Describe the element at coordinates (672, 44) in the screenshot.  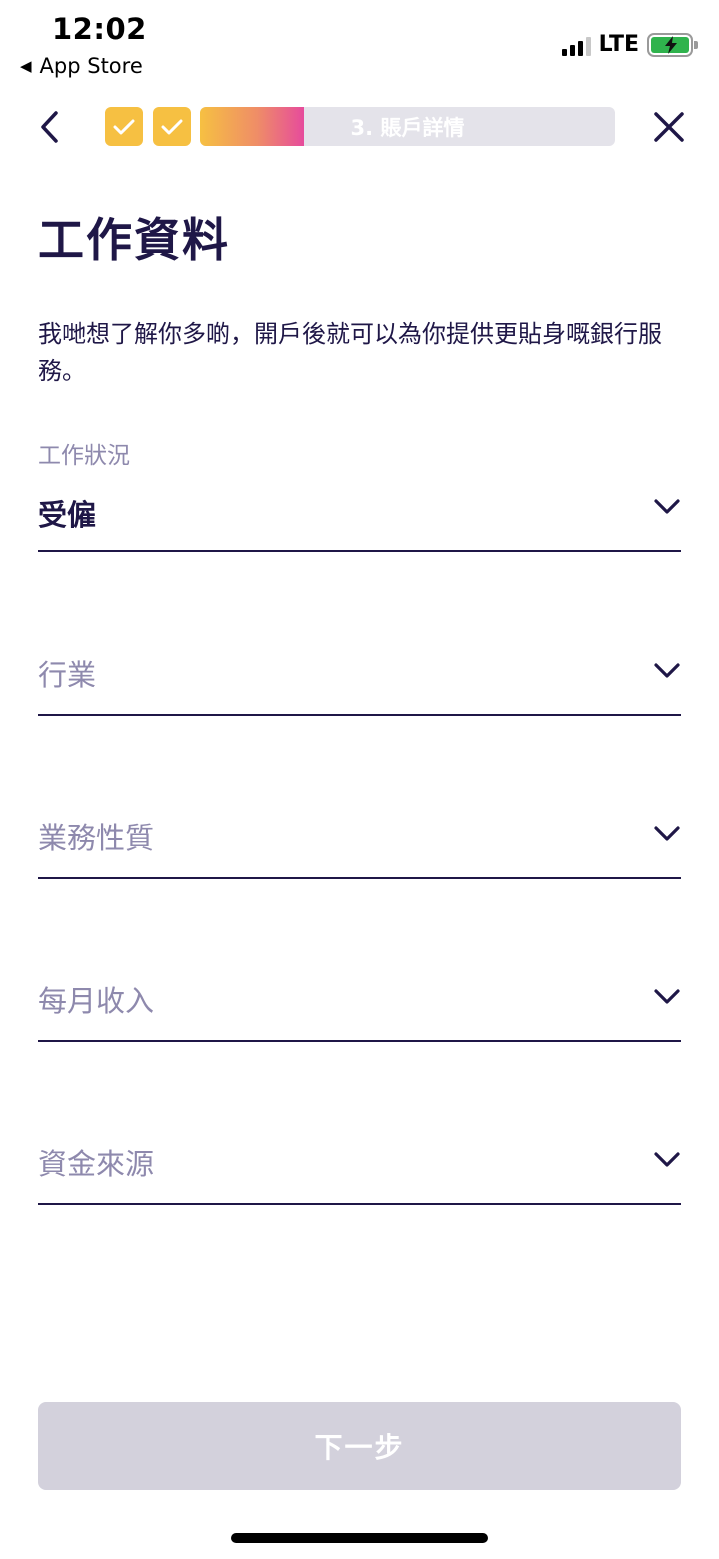
I see `battery-charging-icon` at that location.